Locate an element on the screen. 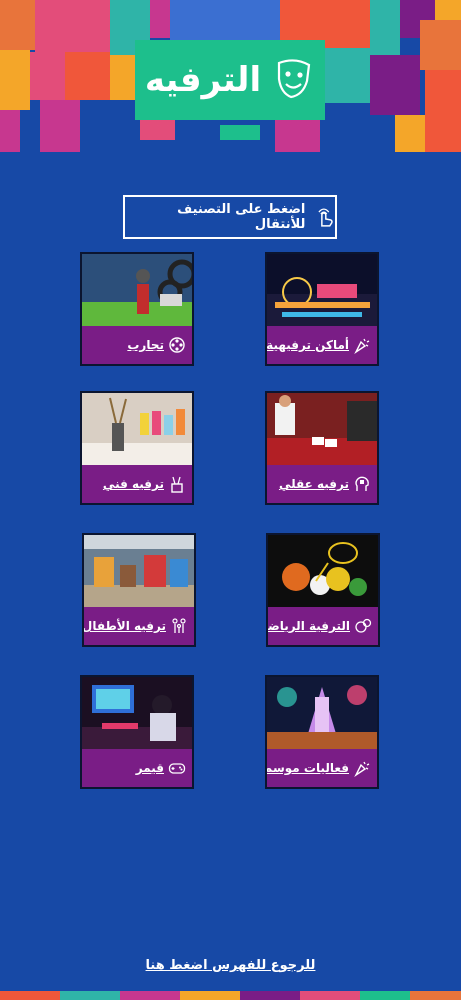 Image resolution: width=461 pixels, height=1000 pixels. card-label: فعاليات موسمية is located at coordinates (307, 768).